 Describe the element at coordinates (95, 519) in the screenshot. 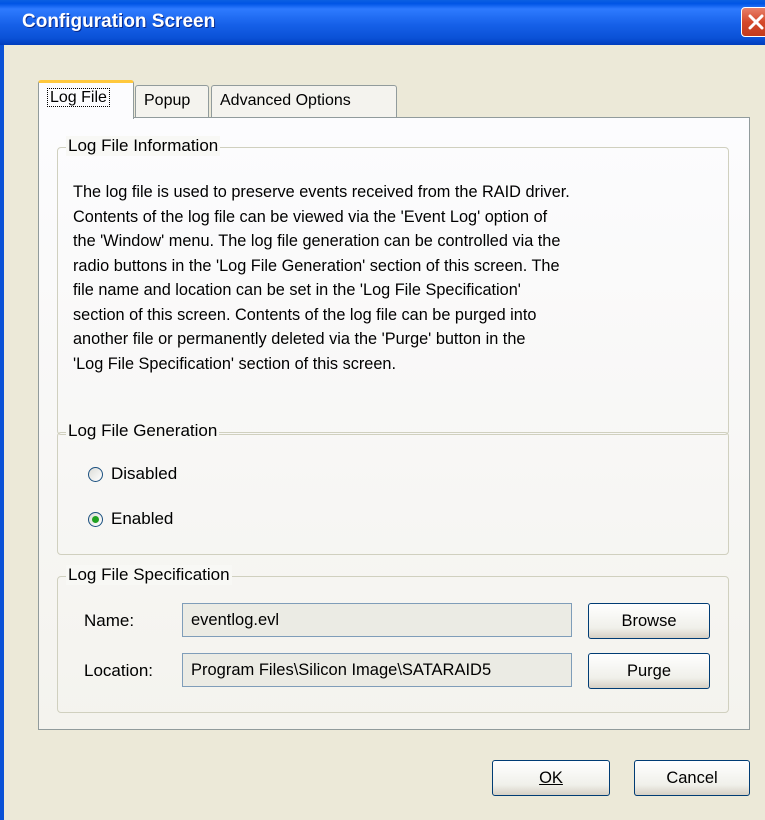

I see `radio-button-checked-icon` at that location.